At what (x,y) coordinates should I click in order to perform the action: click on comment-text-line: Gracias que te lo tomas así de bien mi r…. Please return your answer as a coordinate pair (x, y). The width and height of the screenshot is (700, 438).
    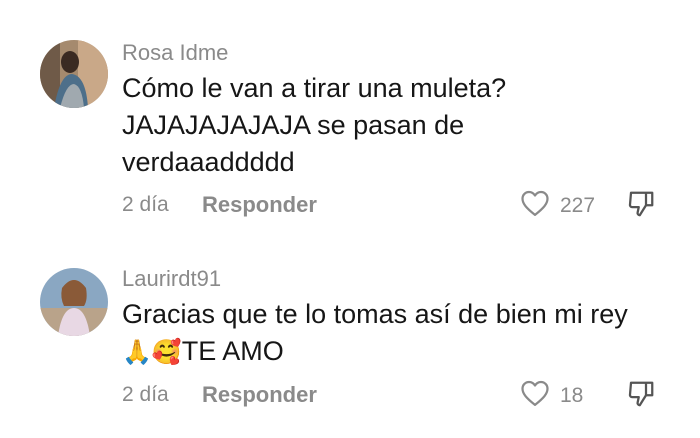
    Looking at the image, I should click on (375, 314).